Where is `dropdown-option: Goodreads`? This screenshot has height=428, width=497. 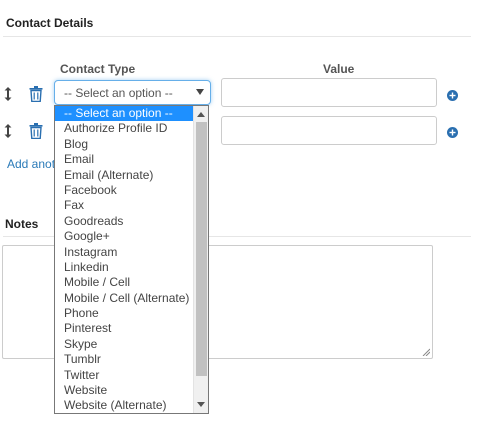
dropdown-option: Goodreads is located at coordinates (124, 221).